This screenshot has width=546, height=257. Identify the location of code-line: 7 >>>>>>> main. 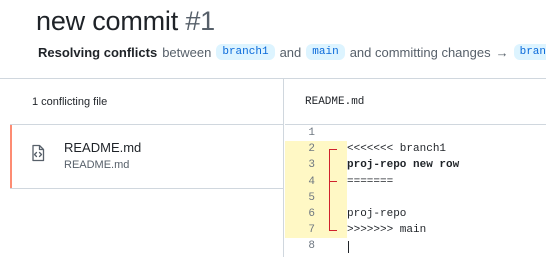
(415, 230).